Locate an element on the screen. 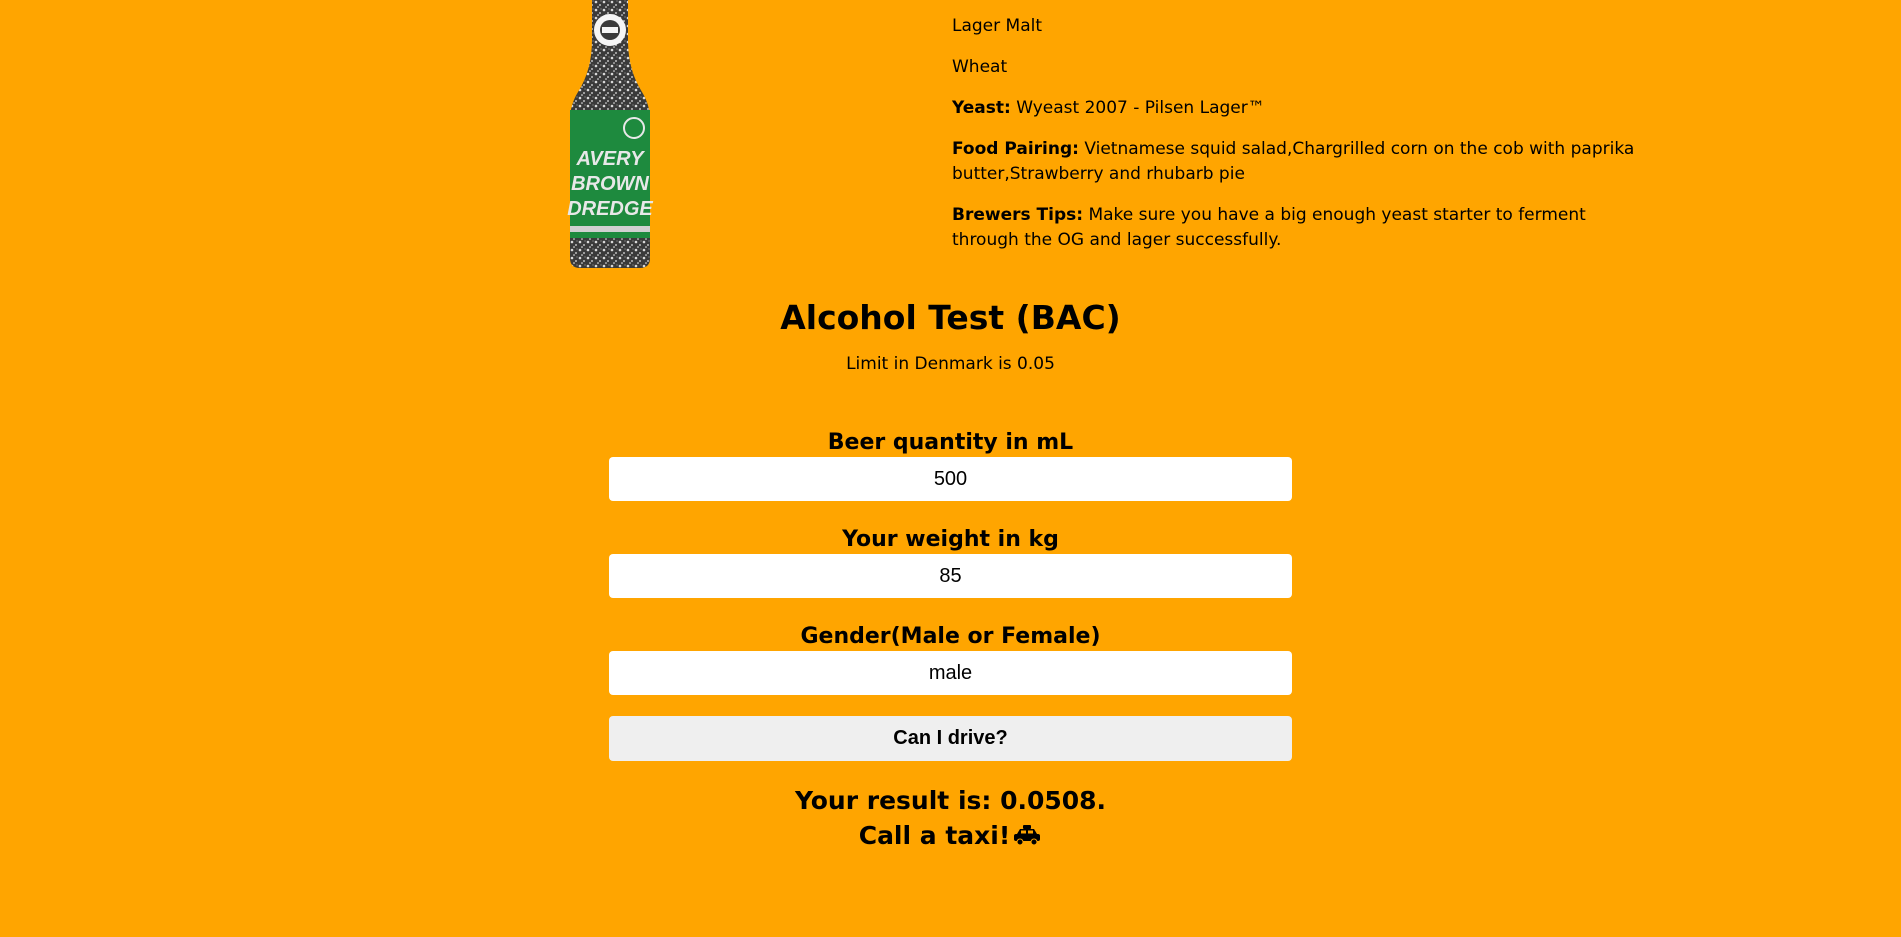 The height and width of the screenshot is (937, 1901). yeast-line: Yeast: Wyeast 2007 - Pilsen Lager™ is located at coordinates (1297, 108).